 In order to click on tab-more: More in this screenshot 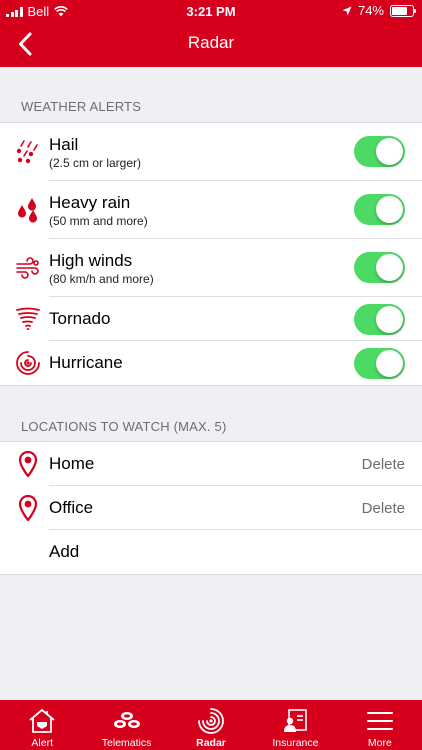, I will do `click(380, 725)`.